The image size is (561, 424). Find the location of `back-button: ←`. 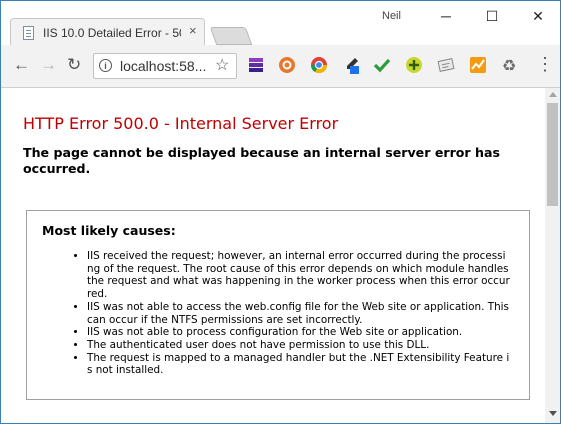

back-button: ← is located at coordinates (21, 65).